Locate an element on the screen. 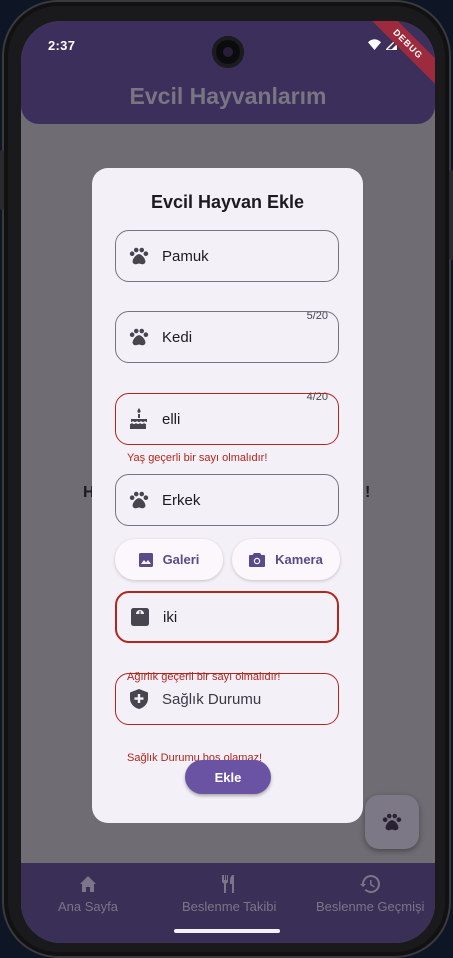  status-time: 2:37 is located at coordinates (62, 45).